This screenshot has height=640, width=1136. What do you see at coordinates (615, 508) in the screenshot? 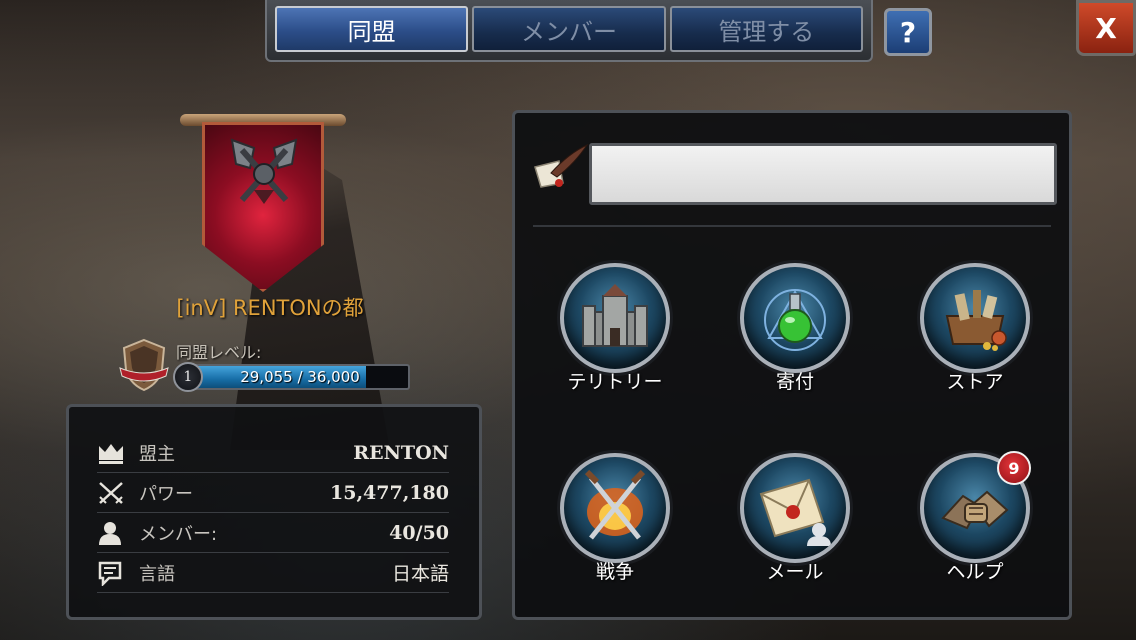
I see `crossed-swords-fire-icon` at bounding box center [615, 508].